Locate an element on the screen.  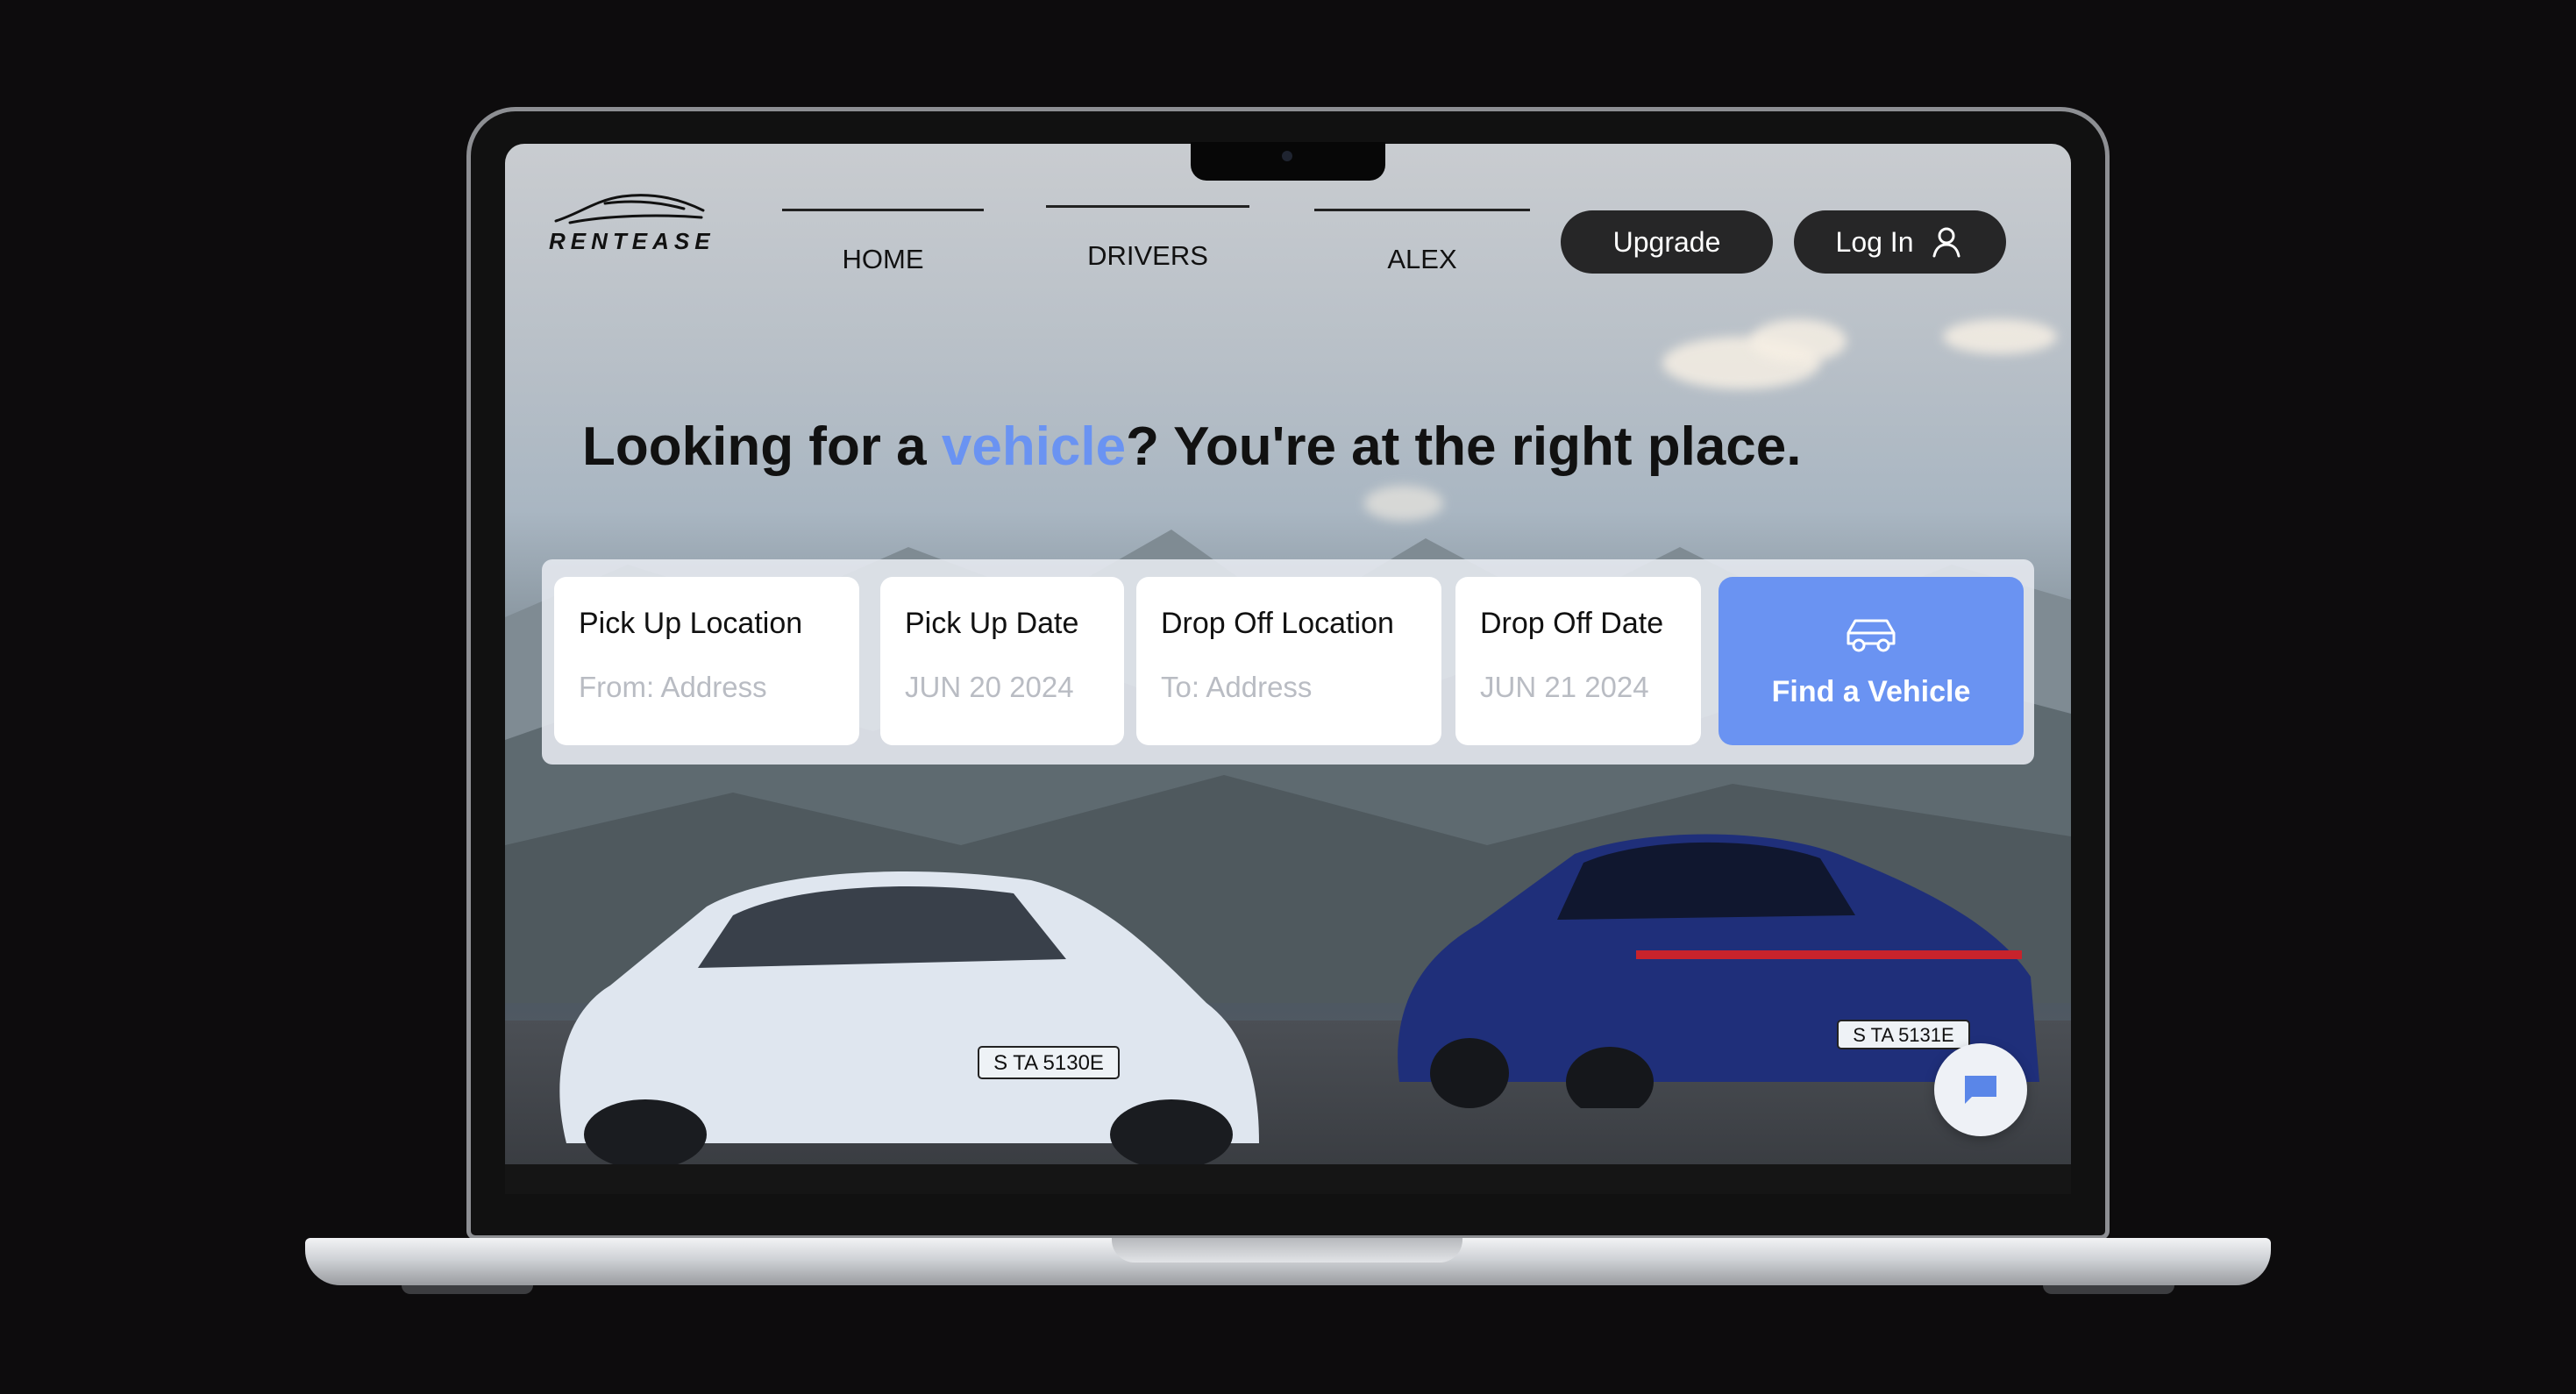
headline-accent: vehicle is located at coordinates (1034, 447).